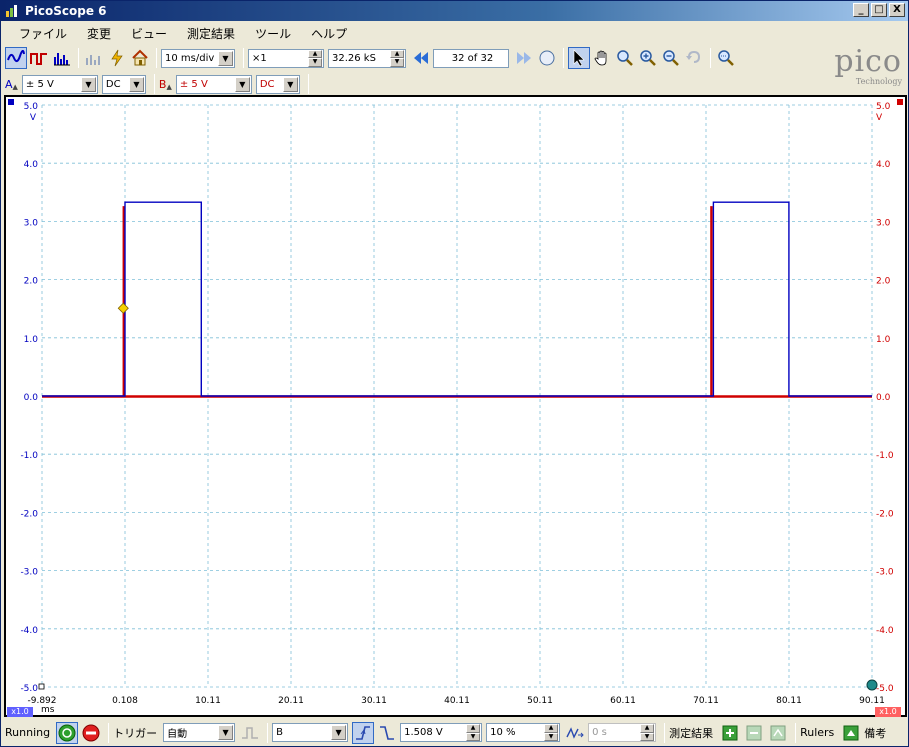  What do you see at coordinates (99, 33) in the screenshot?
I see `menu-edit: 変更` at bounding box center [99, 33].